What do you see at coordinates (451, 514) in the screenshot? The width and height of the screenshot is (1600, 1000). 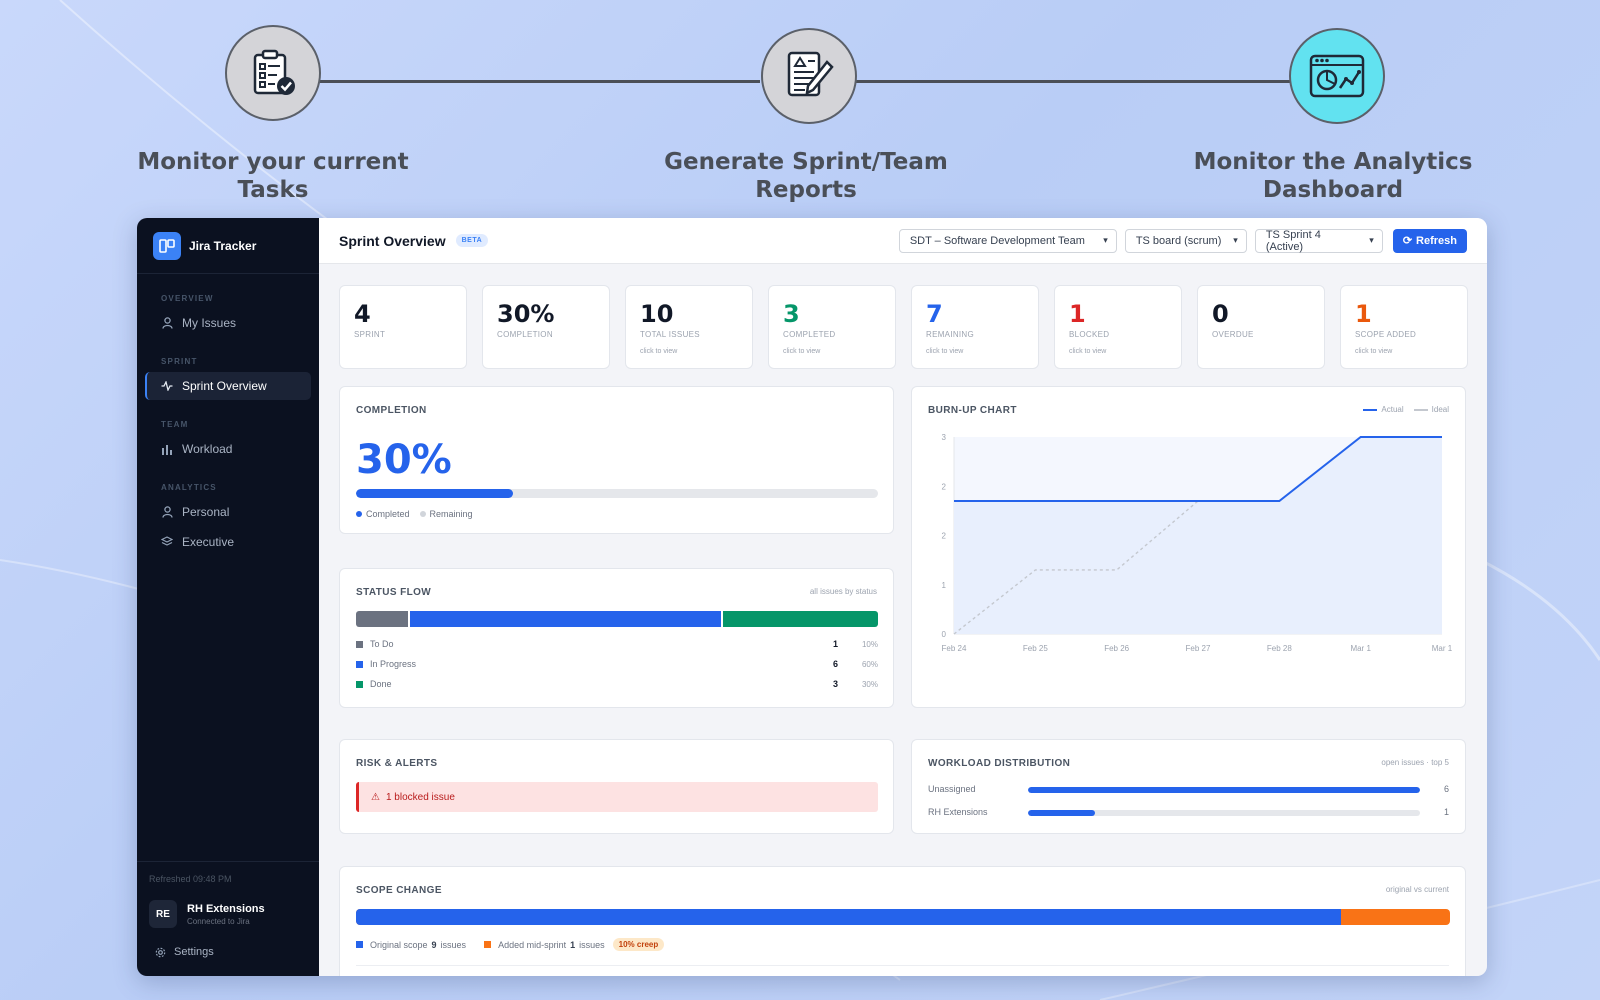 I see `legend-remaining: Remaining` at bounding box center [451, 514].